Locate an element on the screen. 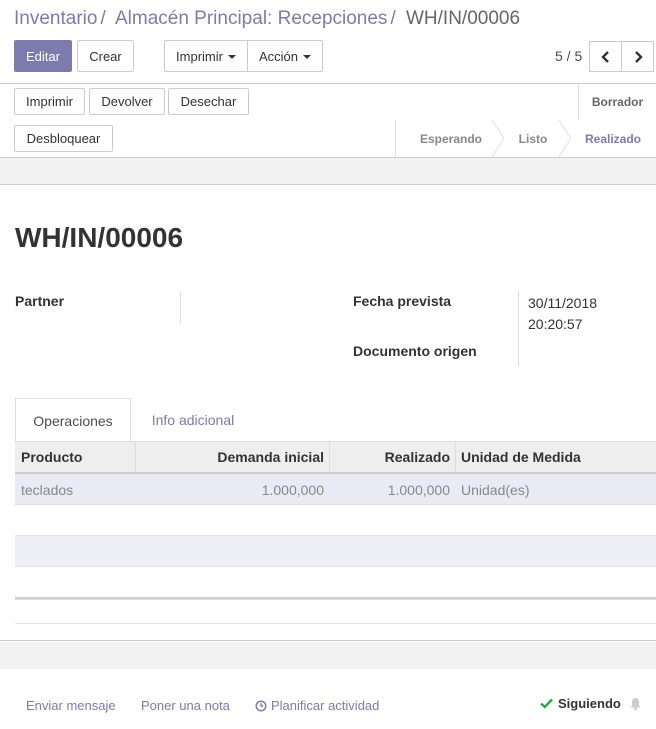 This screenshot has width=656, height=729. pager-next-button is located at coordinates (637, 56).